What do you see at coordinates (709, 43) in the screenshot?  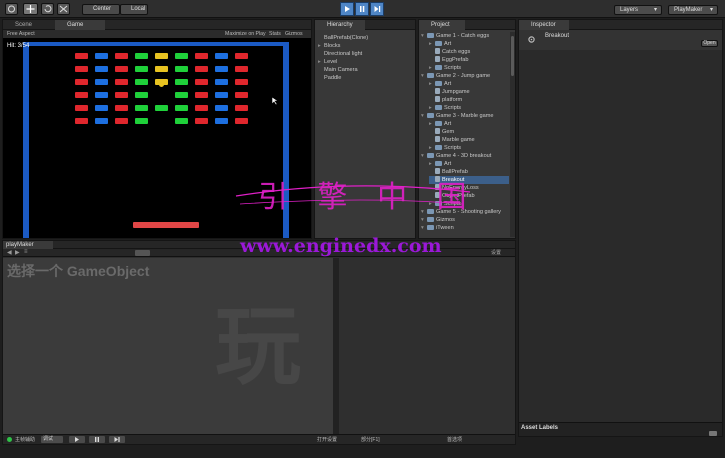 I see `open-button: Open` at bounding box center [709, 43].